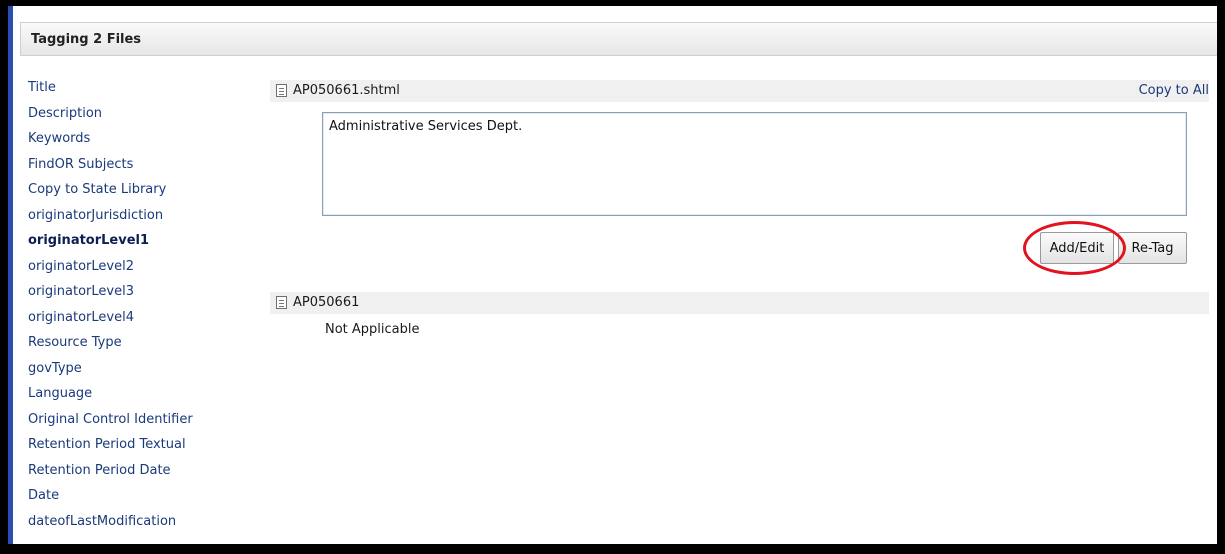  What do you see at coordinates (1077, 248) in the screenshot?
I see `add-edit-button: Add/Edit` at bounding box center [1077, 248].